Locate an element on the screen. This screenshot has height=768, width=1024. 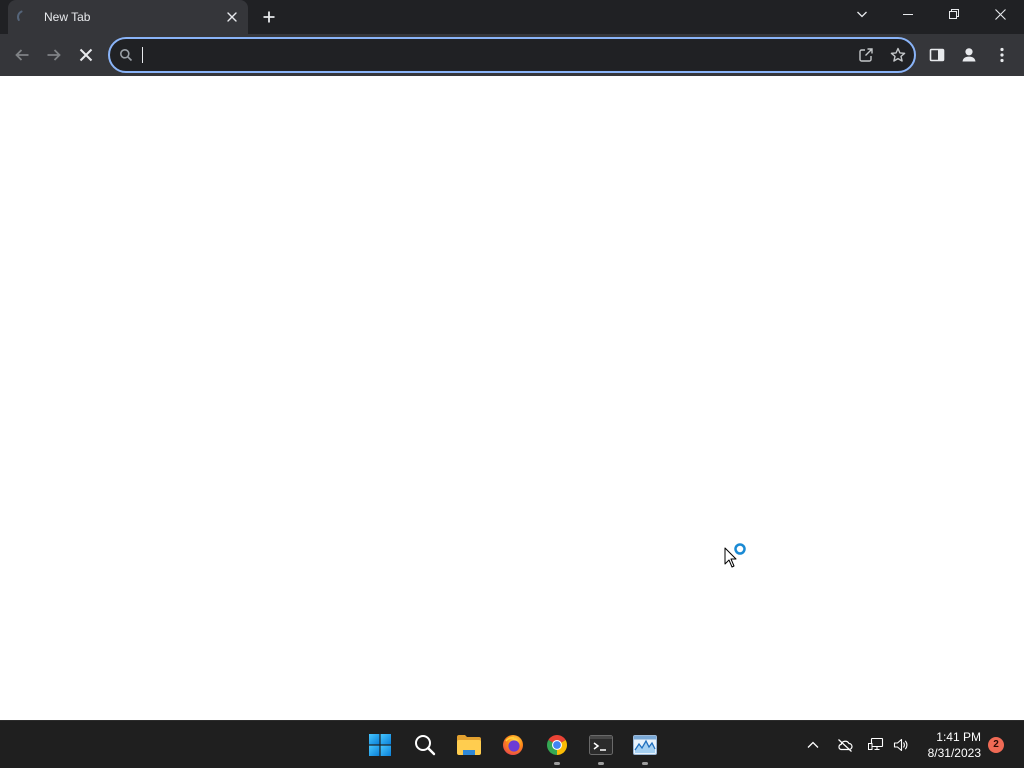
restore-icon is located at coordinates (954, 14).